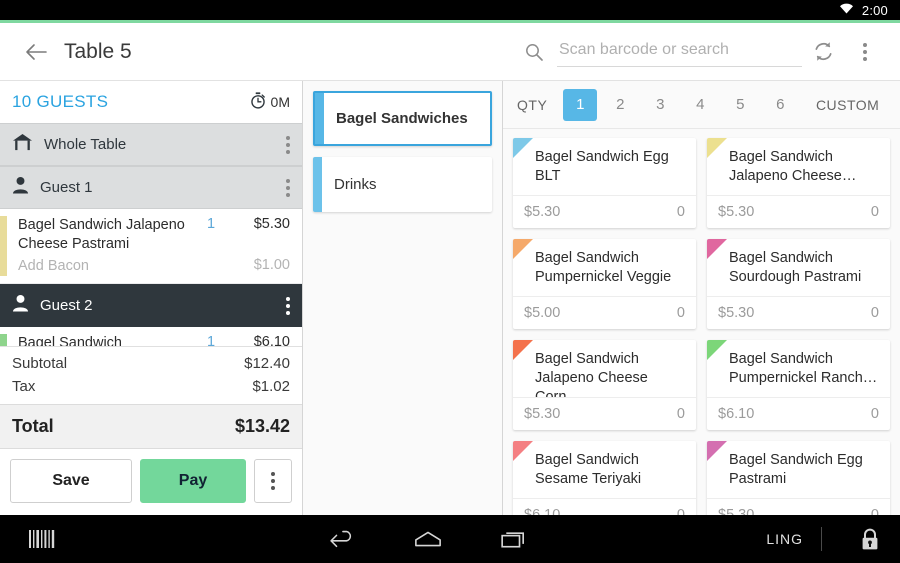  I want to click on pay-button: Pay, so click(193, 481).